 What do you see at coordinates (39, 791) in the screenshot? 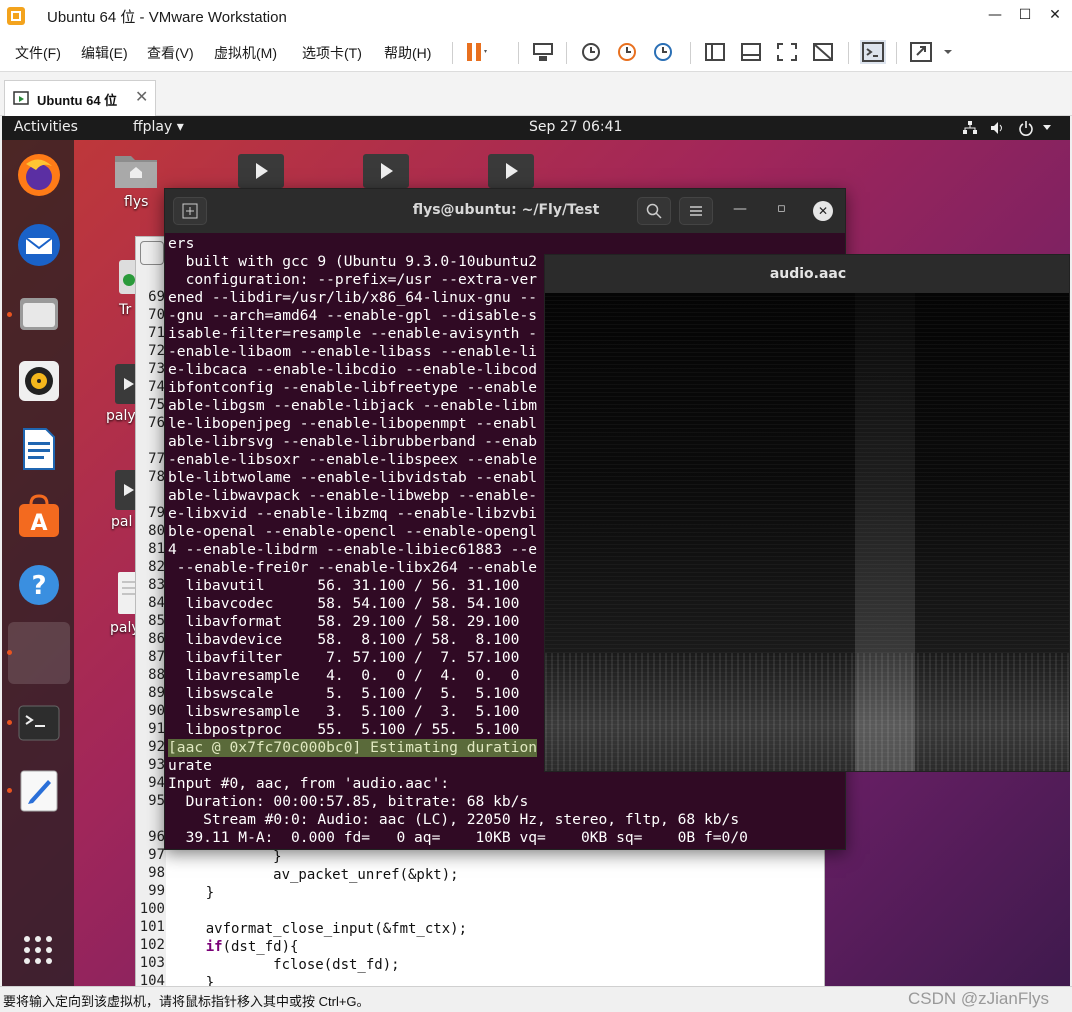
I see `text-editor-icon` at bounding box center [39, 791].